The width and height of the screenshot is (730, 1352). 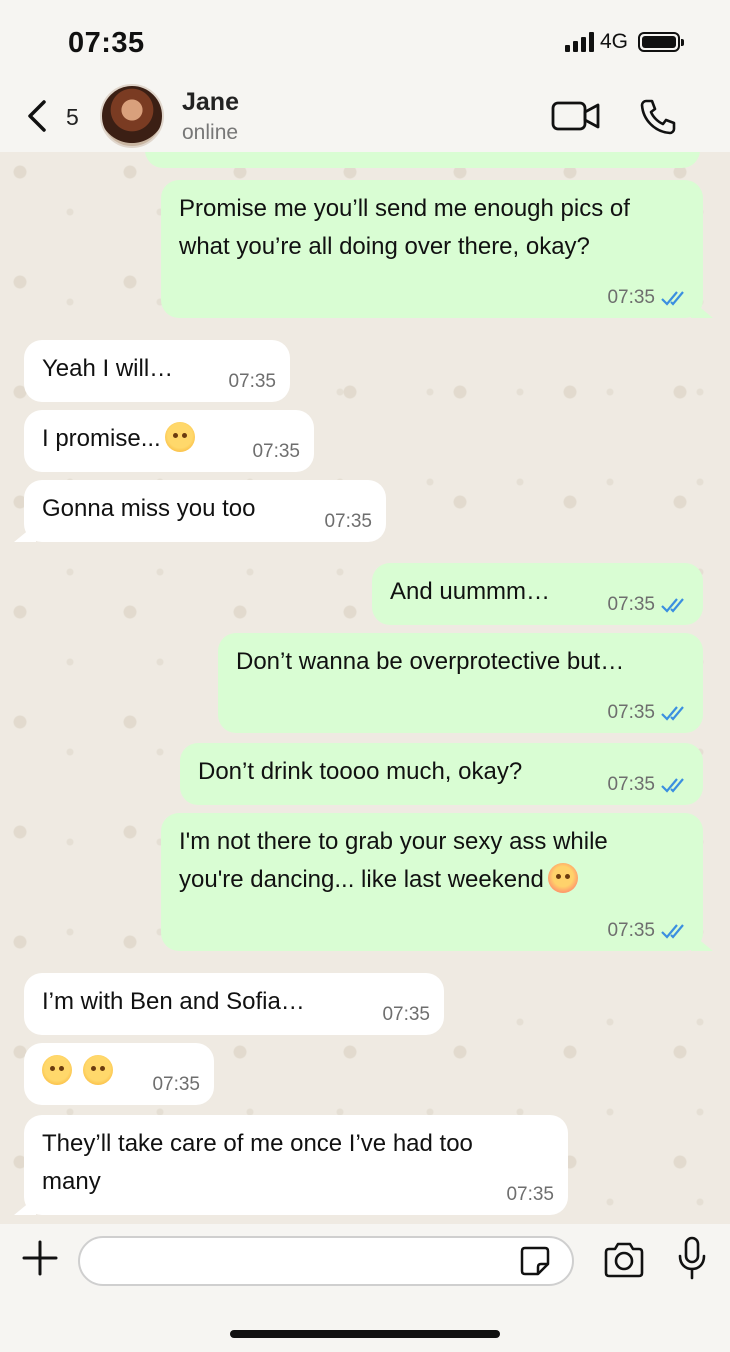 I want to click on plus-icon, so click(x=40, y=1258).